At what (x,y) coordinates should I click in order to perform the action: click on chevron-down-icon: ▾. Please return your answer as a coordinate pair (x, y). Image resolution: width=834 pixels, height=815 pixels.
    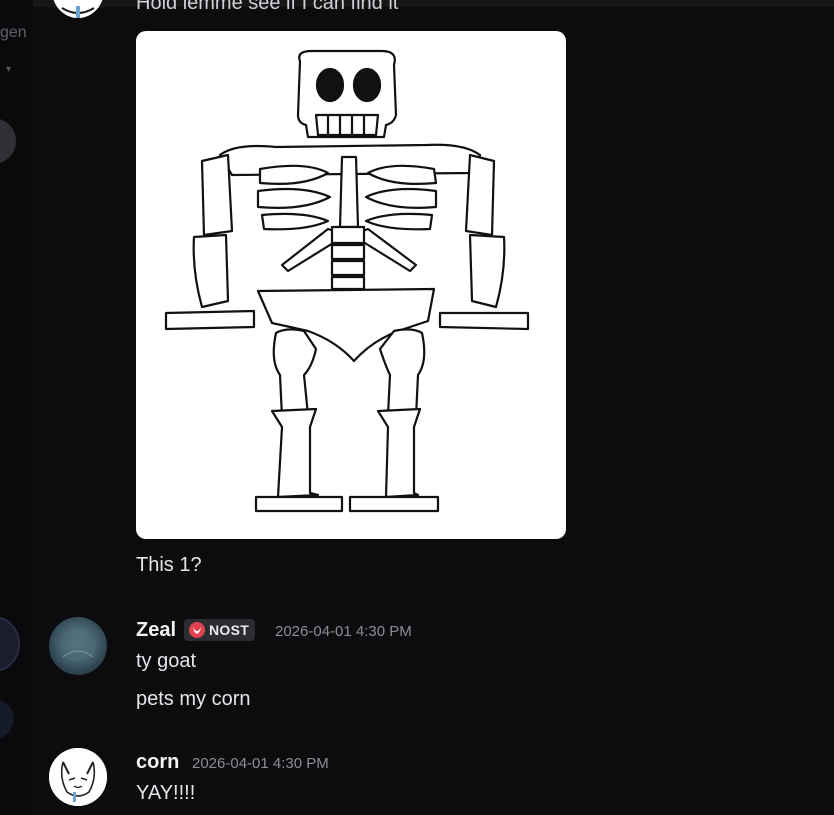
    Looking at the image, I should click on (8, 69).